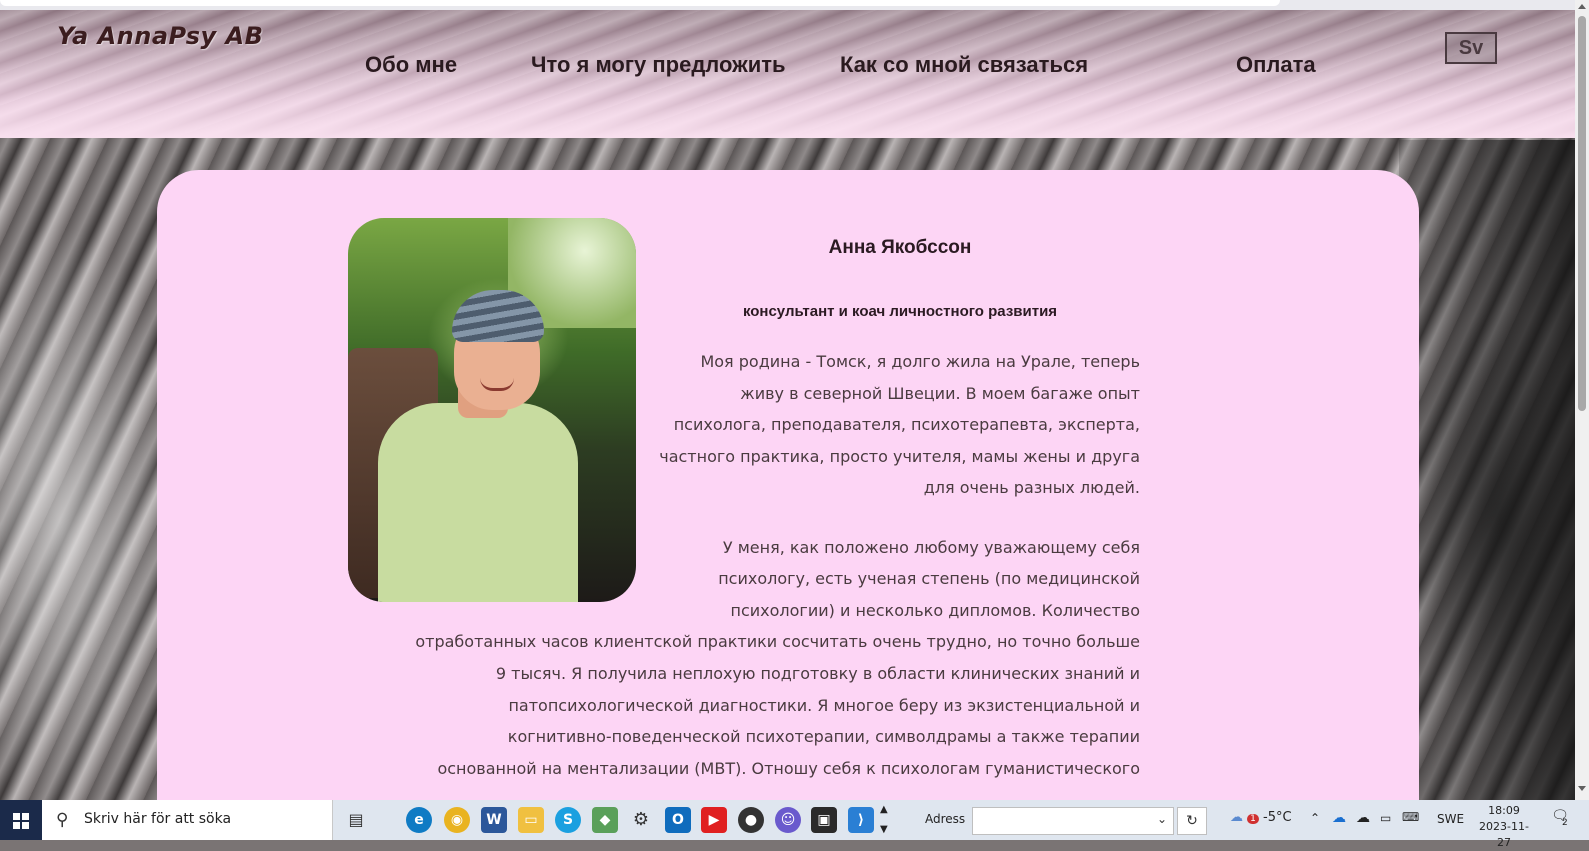  Describe the element at coordinates (1582, 213) in the screenshot. I see `scrollbar-thumb` at that location.